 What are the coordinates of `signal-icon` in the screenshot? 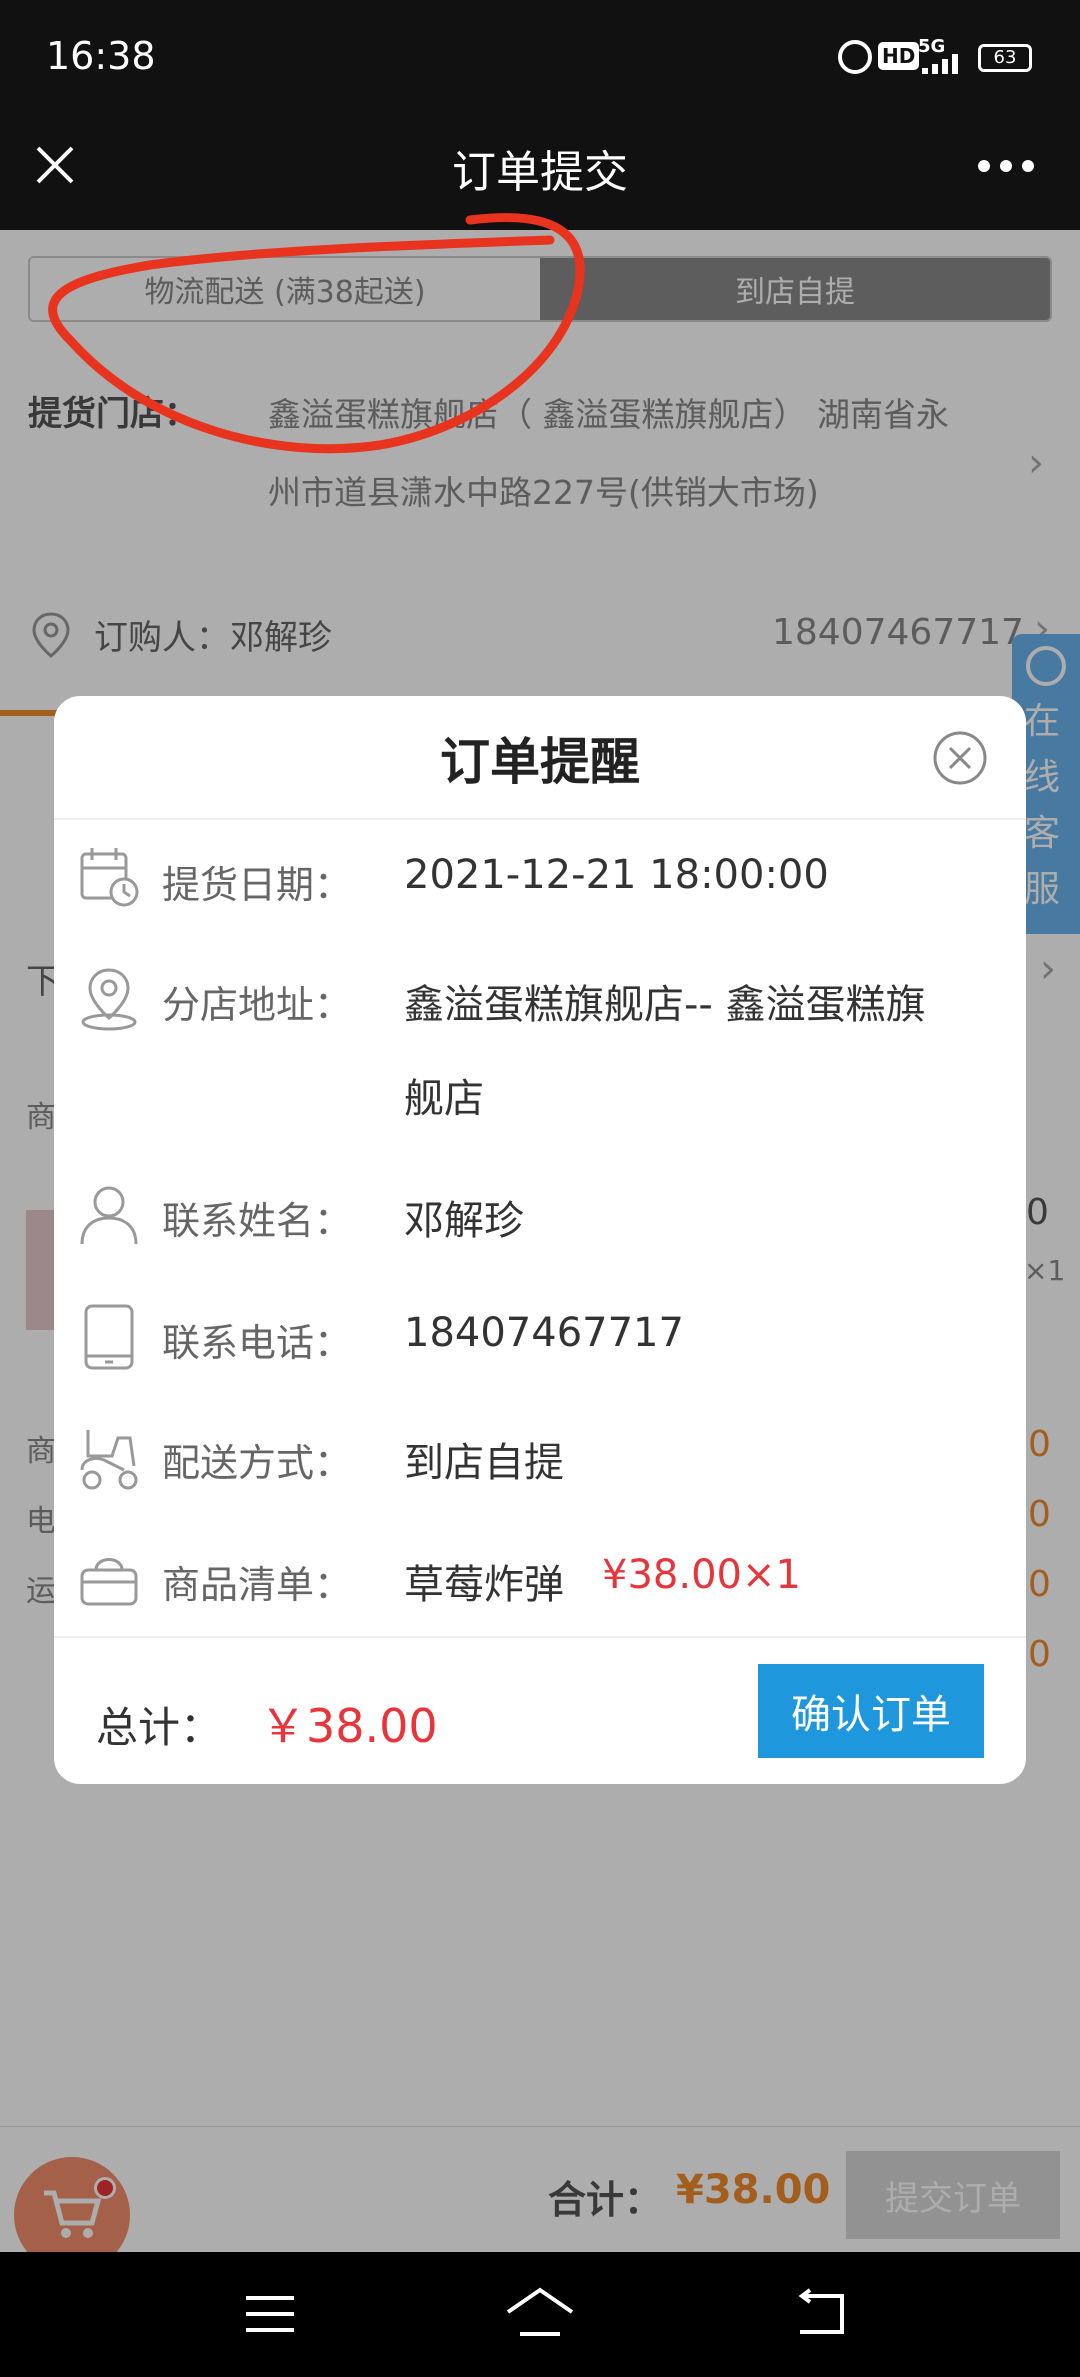 It's located at (945, 63).